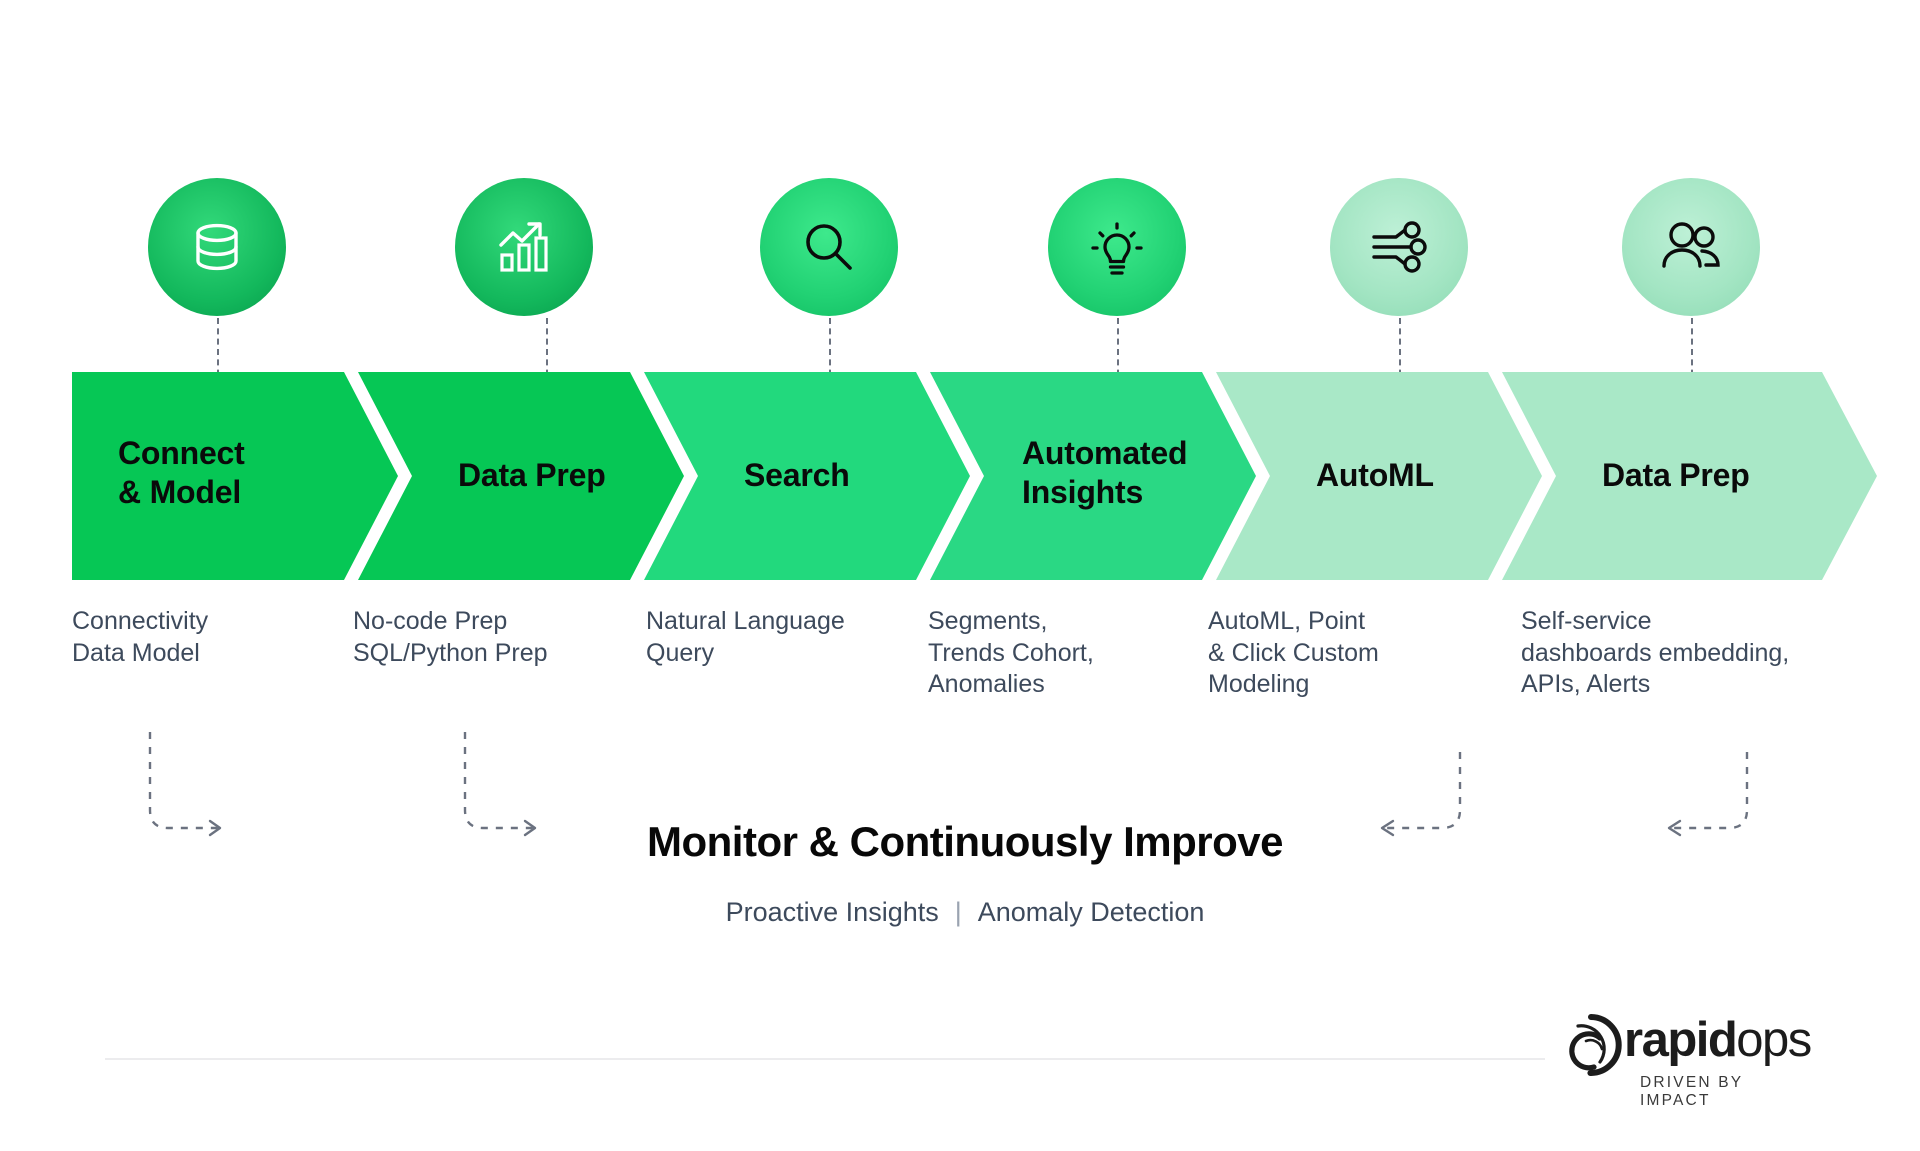  What do you see at coordinates (832, 912) in the screenshot?
I see `monitor-sub-left: Proactive Insights` at bounding box center [832, 912].